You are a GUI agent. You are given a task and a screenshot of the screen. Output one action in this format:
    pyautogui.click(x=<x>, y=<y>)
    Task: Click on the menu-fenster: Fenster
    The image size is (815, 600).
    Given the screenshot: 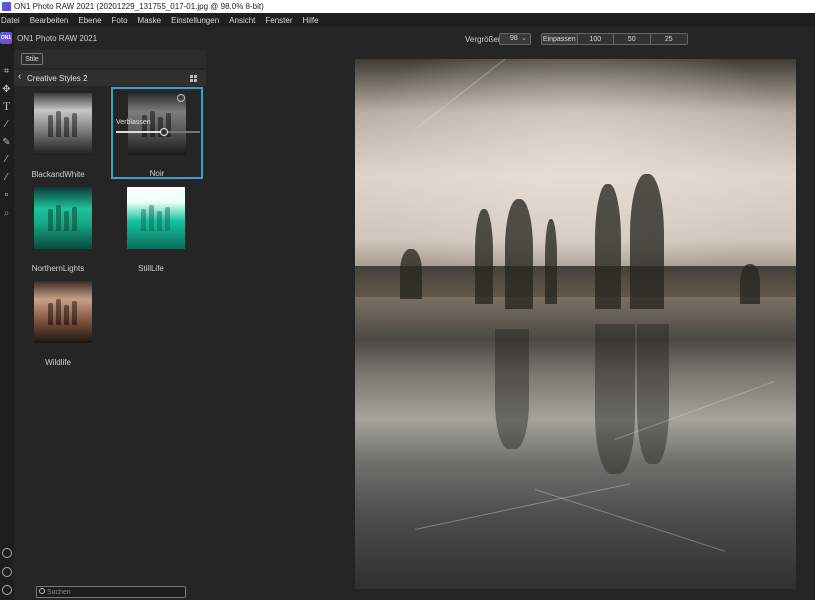 What is the action you would take?
    pyautogui.click(x=278, y=20)
    